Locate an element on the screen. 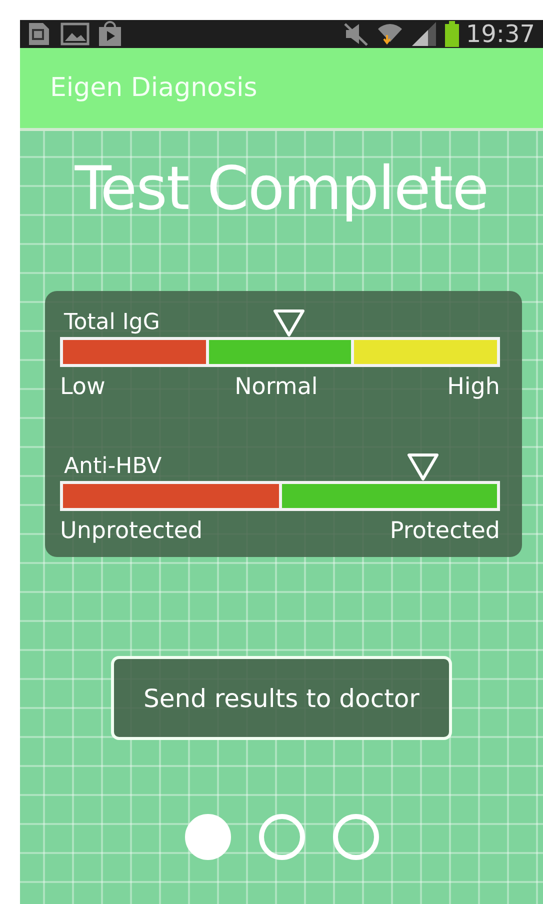 The image size is (543, 904). range-label: High is located at coordinates (473, 387).